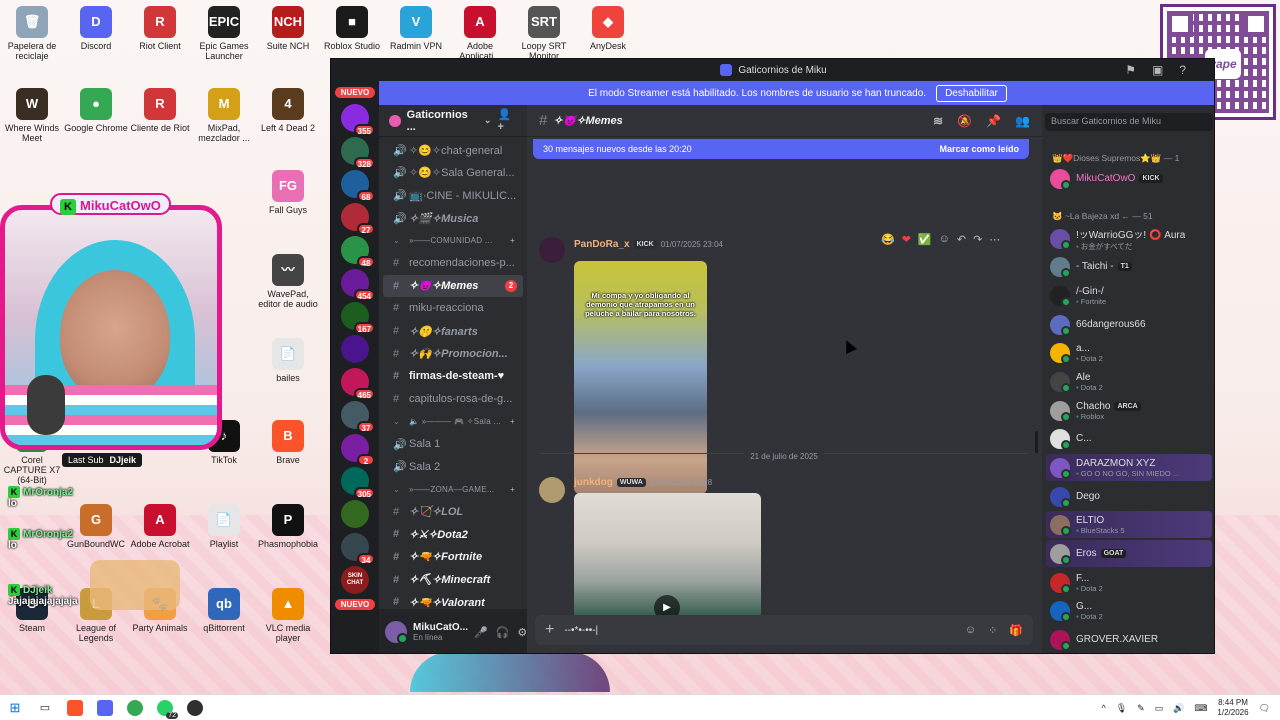 The image size is (1280, 720). I want to click on desktop-icon: 📄 bailes, so click(288, 360).